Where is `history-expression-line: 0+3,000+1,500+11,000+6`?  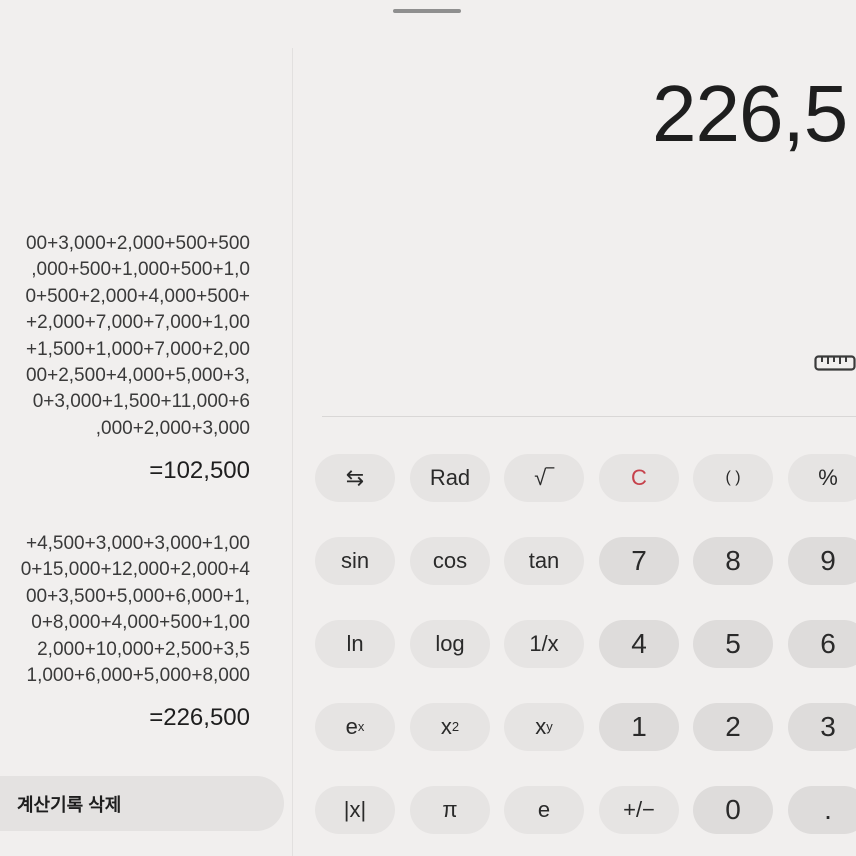
history-expression-line: 0+3,000+1,500+11,000+6 is located at coordinates (141, 402).